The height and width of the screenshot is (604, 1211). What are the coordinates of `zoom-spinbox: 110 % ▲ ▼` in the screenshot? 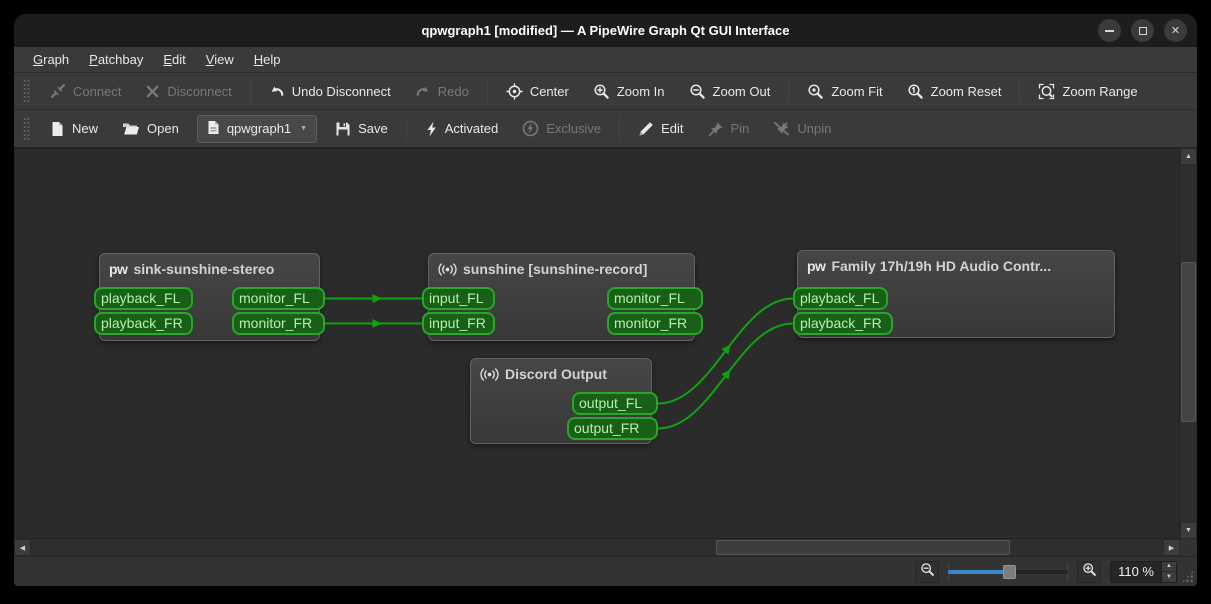 It's located at (1143, 571).